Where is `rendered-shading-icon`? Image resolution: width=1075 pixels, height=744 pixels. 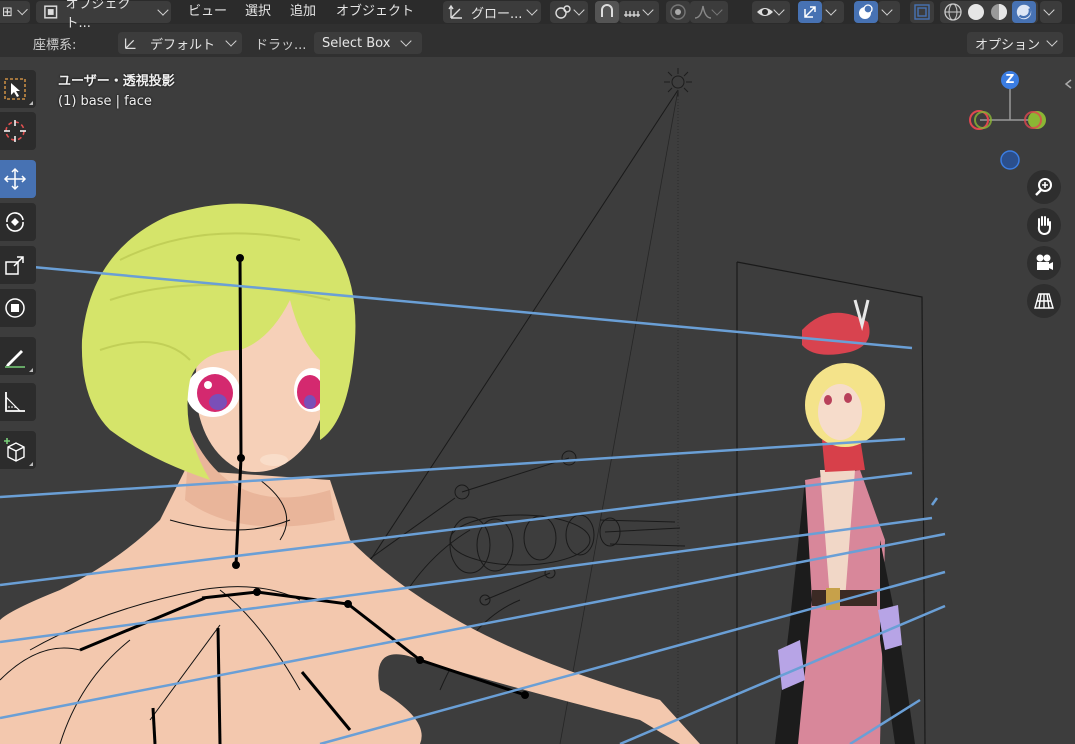
rendered-shading-icon is located at coordinates (1024, 12).